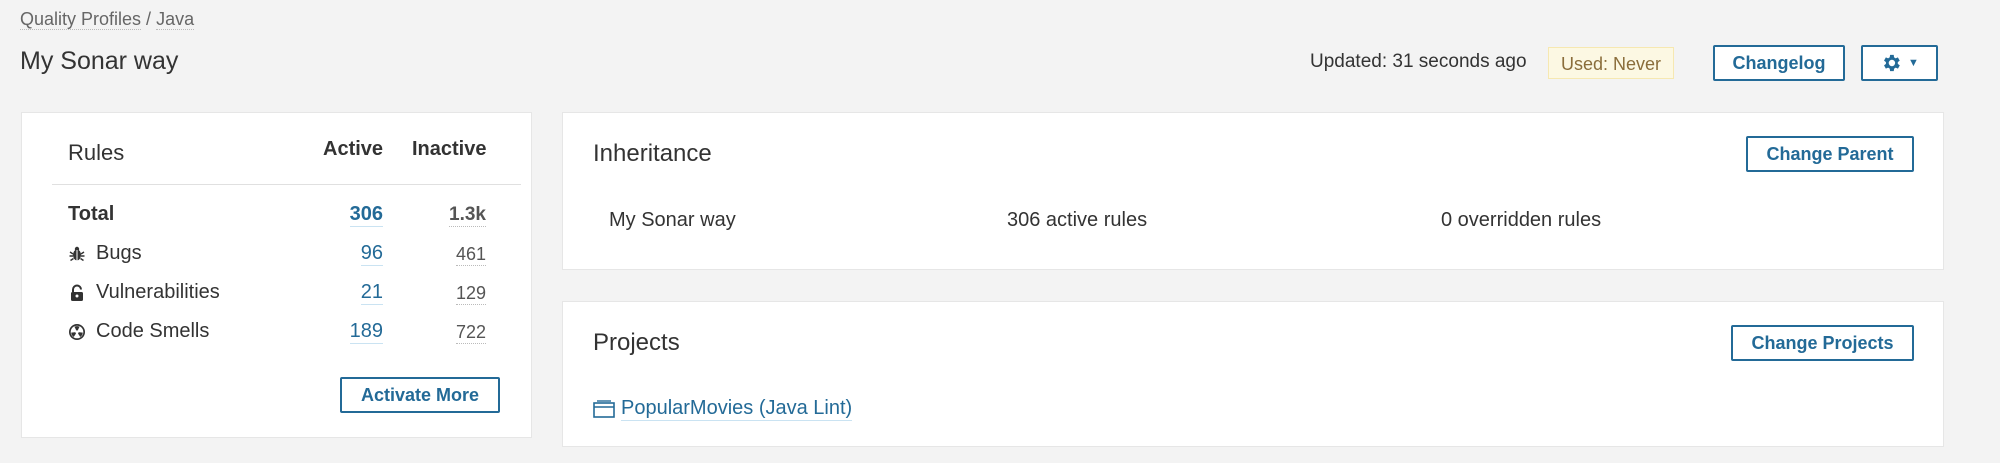 Image resolution: width=2000 pixels, height=463 pixels. I want to click on rules-row-code-smells: Code Smells, so click(138, 331).